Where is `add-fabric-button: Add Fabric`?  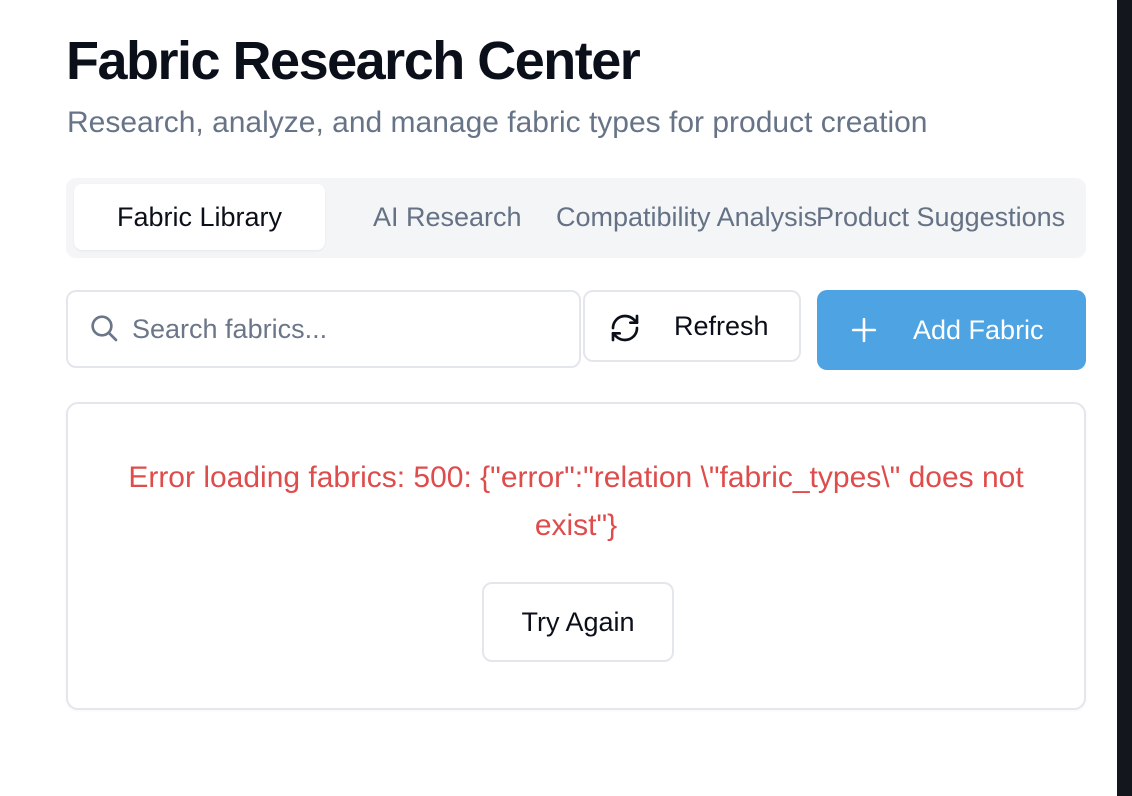 add-fabric-button: Add Fabric is located at coordinates (951, 330).